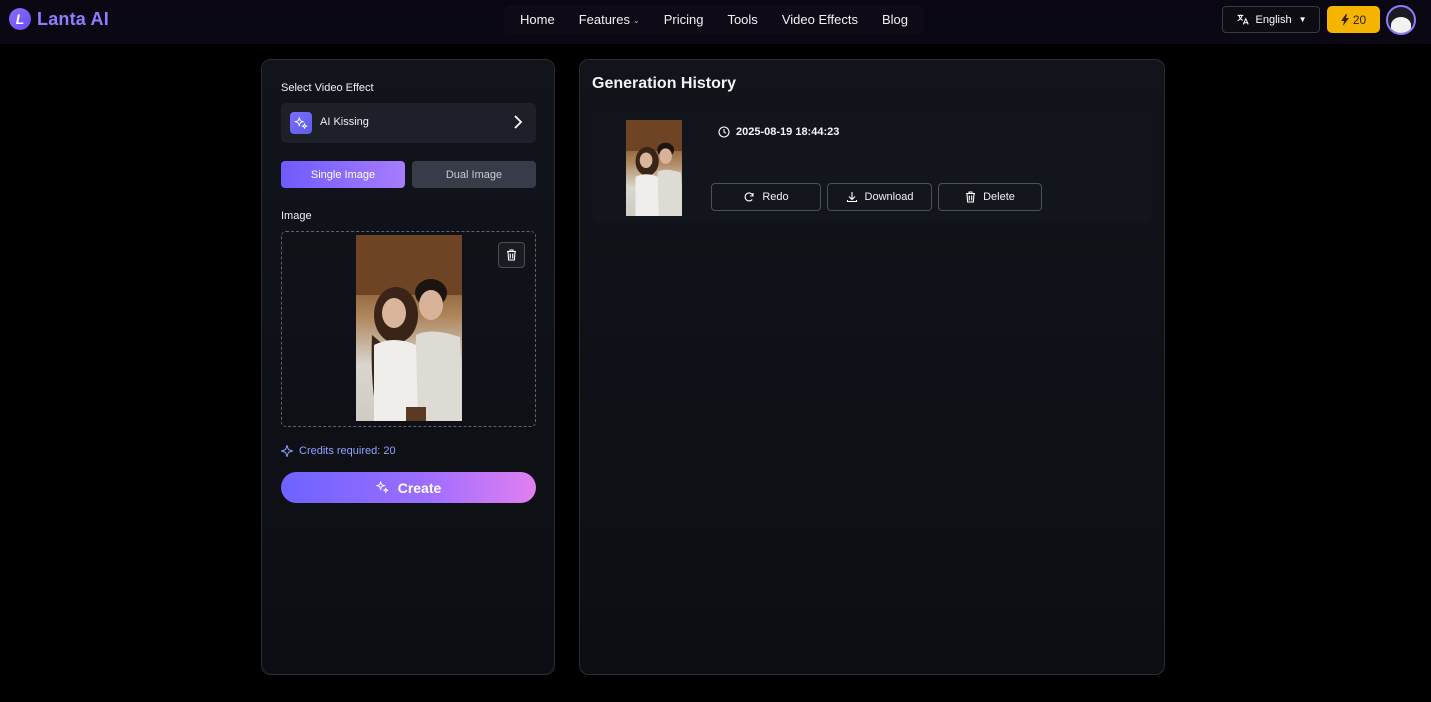 The width and height of the screenshot is (1431, 702). Describe the element at coordinates (775, 197) in the screenshot. I see `redo-label: Redo` at that location.